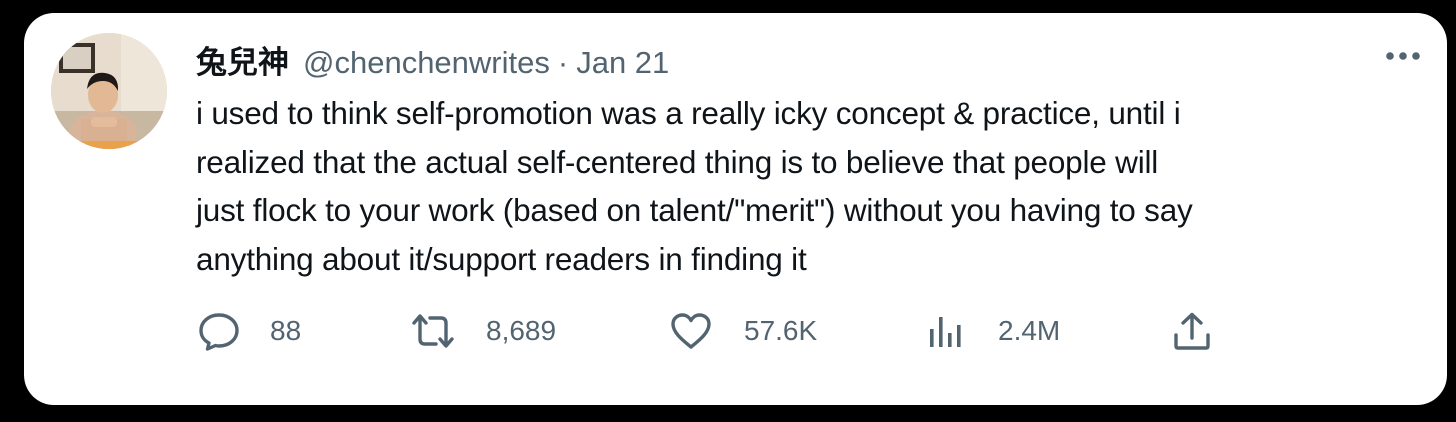  What do you see at coordinates (249, 331) in the screenshot?
I see `reply-button: 88` at bounding box center [249, 331].